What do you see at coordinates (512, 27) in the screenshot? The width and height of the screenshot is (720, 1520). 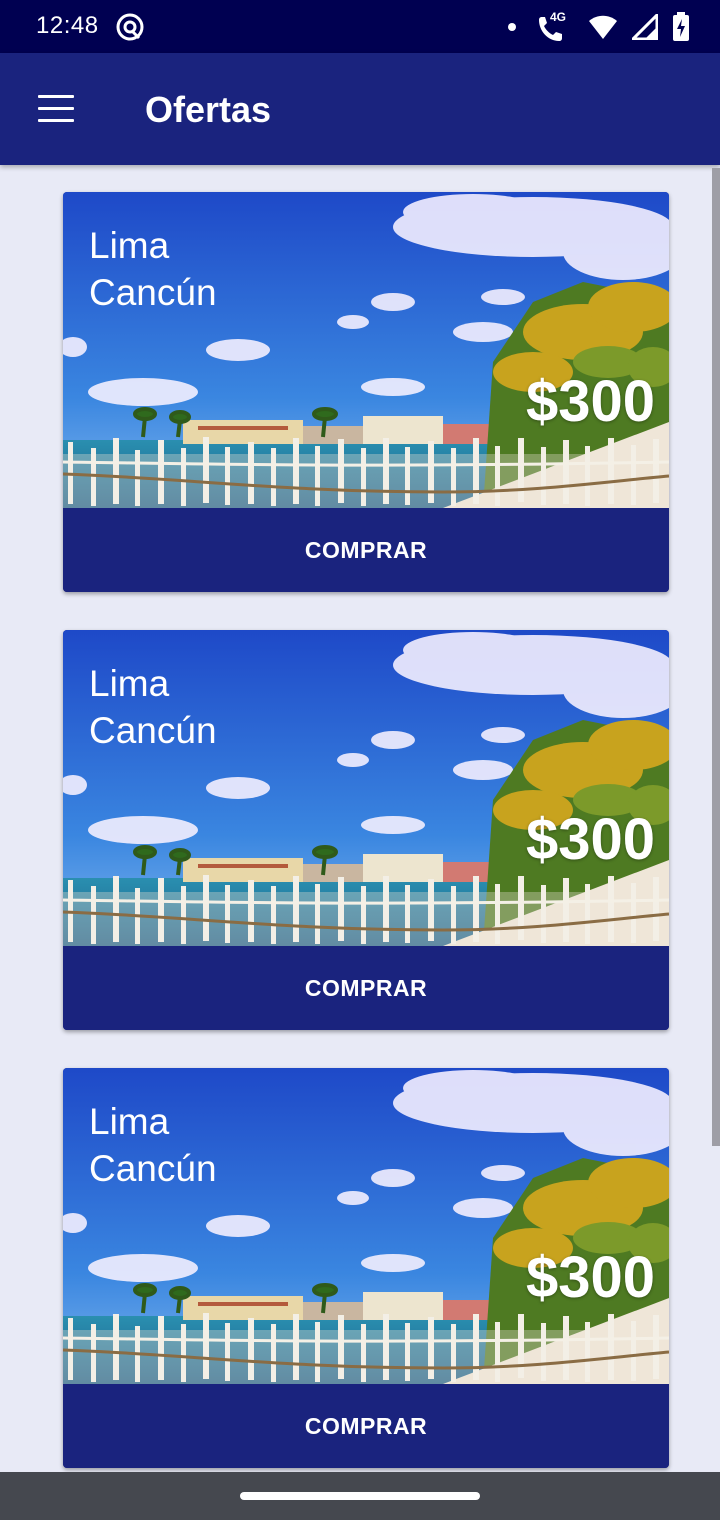 I see `notification-dot-icon` at bounding box center [512, 27].